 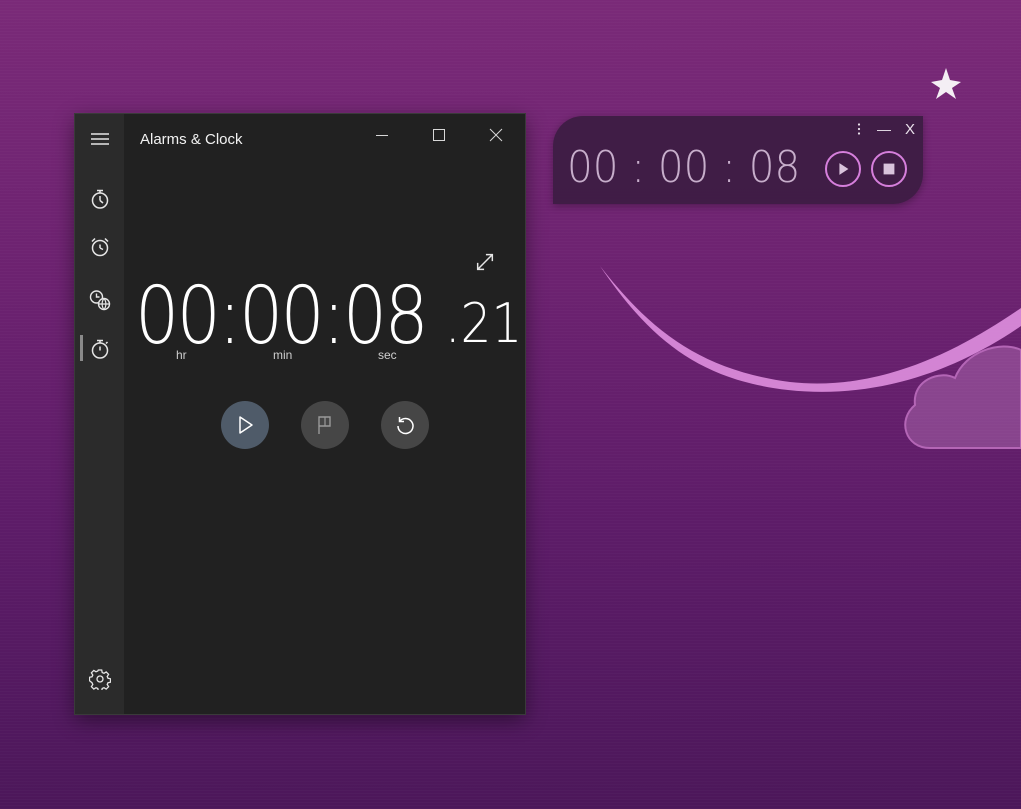 I want to click on lap-button, so click(x=325, y=425).